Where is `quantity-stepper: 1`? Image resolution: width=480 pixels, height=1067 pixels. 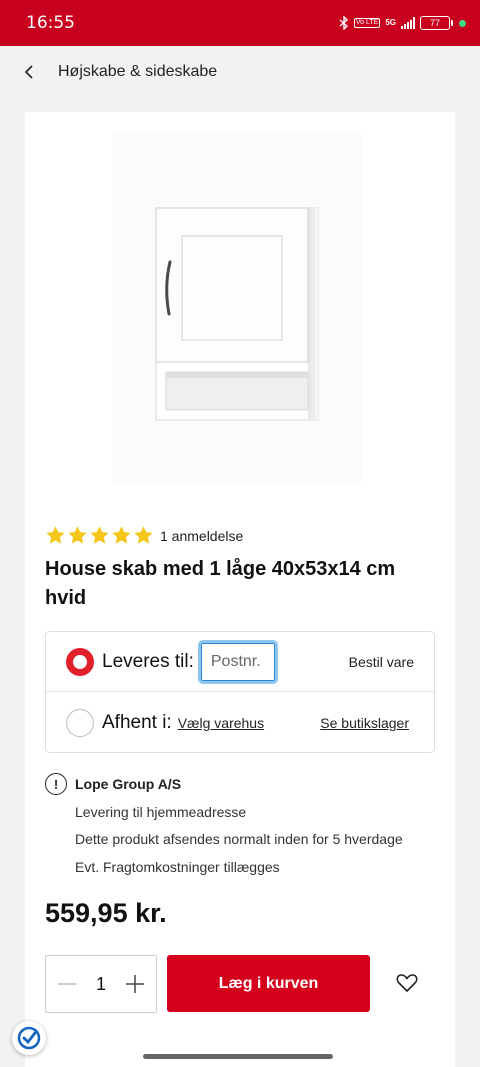 quantity-stepper: 1 is located at coordinates (101, 984).